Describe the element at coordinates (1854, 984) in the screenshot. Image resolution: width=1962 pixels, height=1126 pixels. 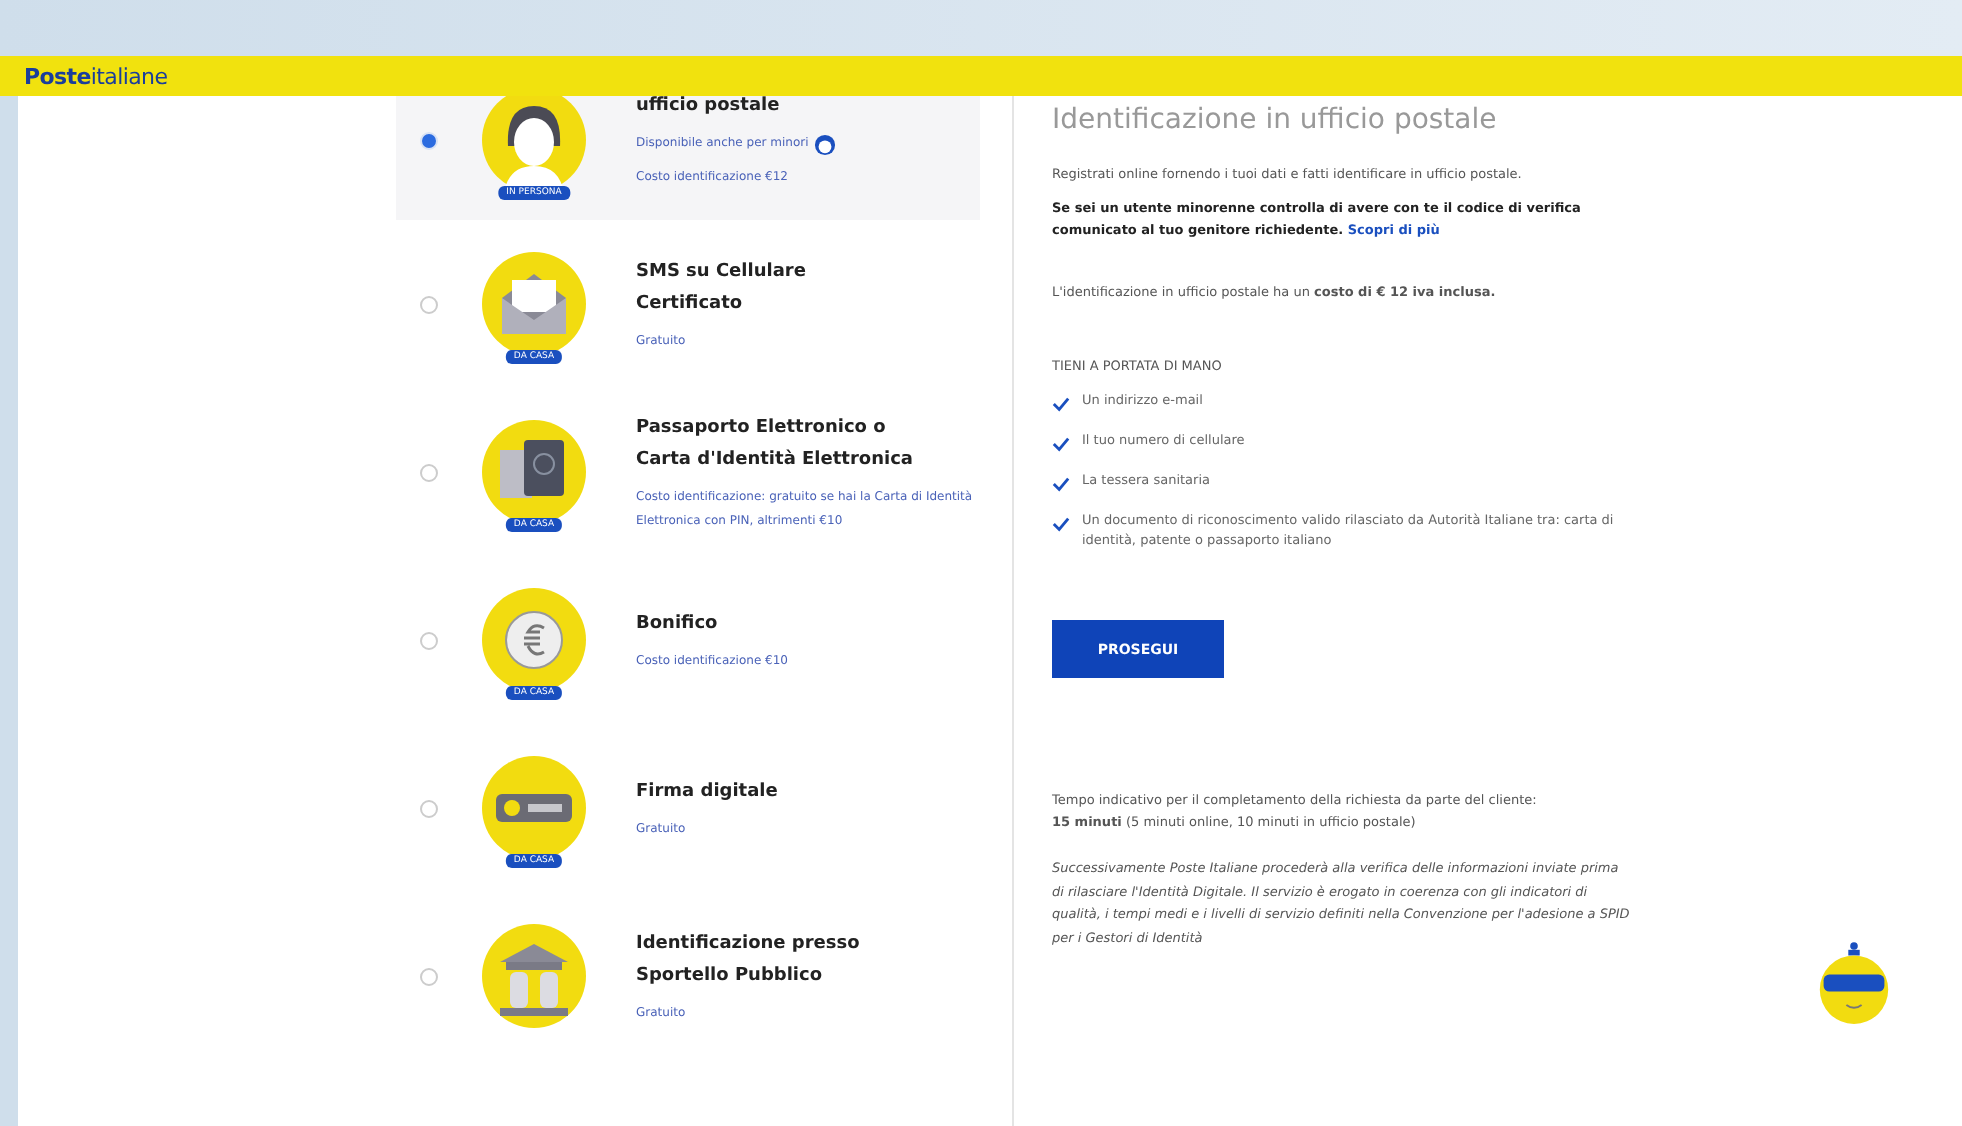
I see `robot-icon` at that location.